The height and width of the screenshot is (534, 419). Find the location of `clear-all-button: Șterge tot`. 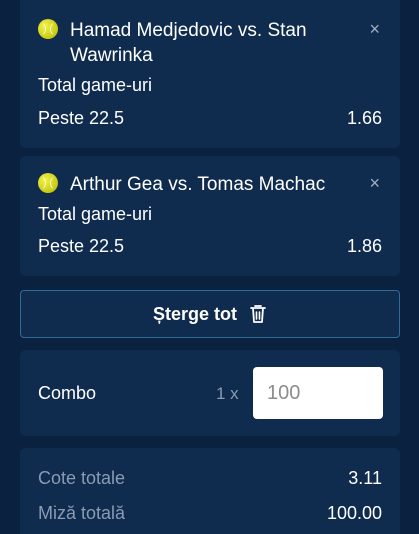

clear-all-button: Șterge tot is located at coordinates (210, 314).